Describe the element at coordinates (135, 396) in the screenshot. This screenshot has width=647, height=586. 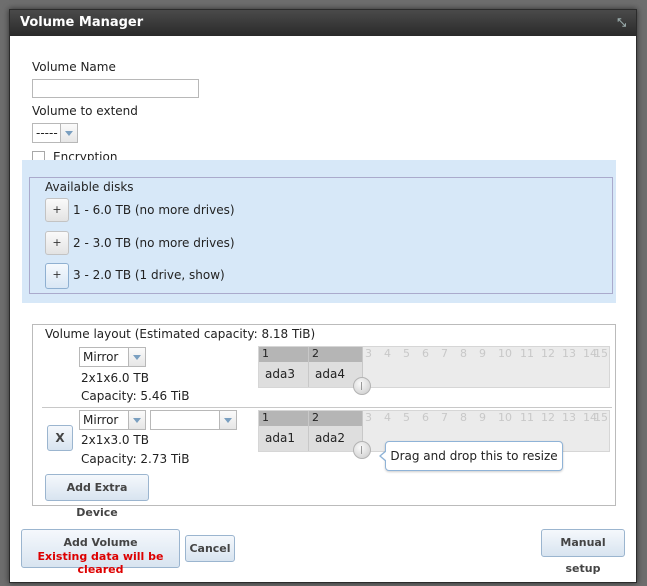
I see `vdev-capacity: Capacity: 5.46 TiB` at that location.